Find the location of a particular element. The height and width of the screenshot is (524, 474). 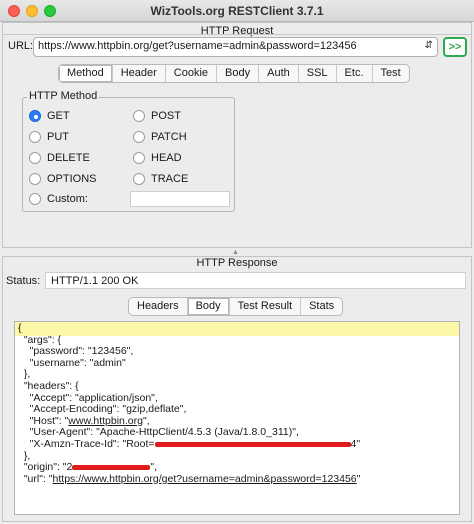

radio-post: POST is located at coordinates (157, 116).